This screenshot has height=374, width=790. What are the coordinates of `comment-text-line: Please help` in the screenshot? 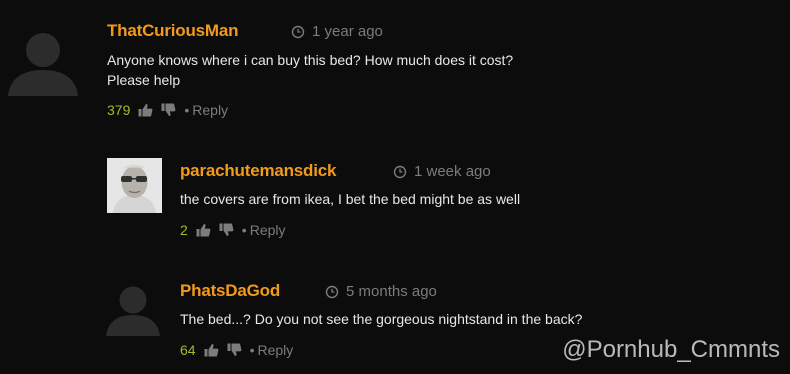 It's located at (144, 80).